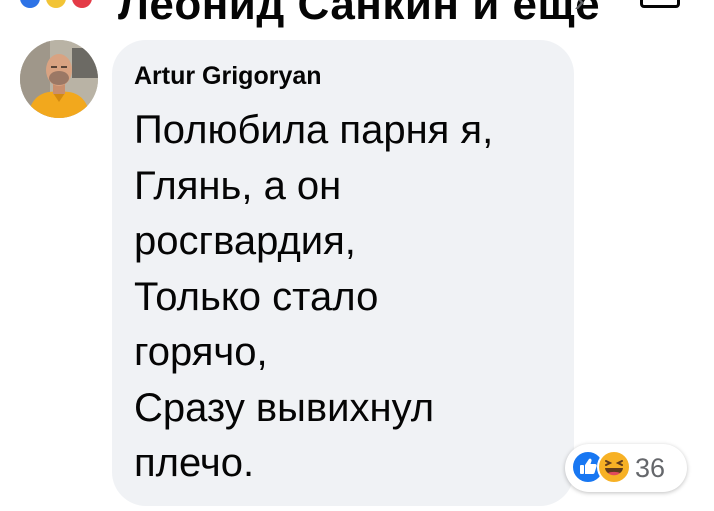  Describe the element at coordinates (194, 463) in the screenshot. I see `comment-line: плечо.` at that location.